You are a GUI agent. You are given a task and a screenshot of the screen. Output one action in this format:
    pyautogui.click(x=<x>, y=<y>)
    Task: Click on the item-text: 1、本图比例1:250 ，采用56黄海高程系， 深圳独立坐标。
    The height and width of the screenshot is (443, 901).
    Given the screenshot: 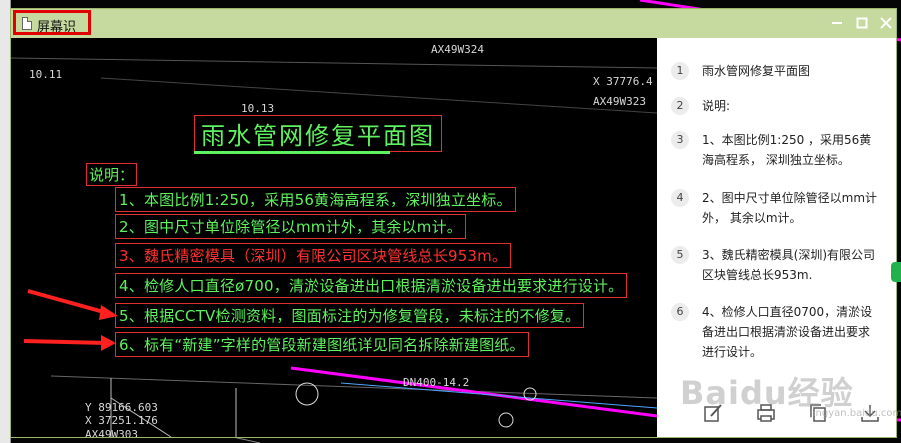 What is the action you would take?
    pyautogui.click(x=787, y=150)
    